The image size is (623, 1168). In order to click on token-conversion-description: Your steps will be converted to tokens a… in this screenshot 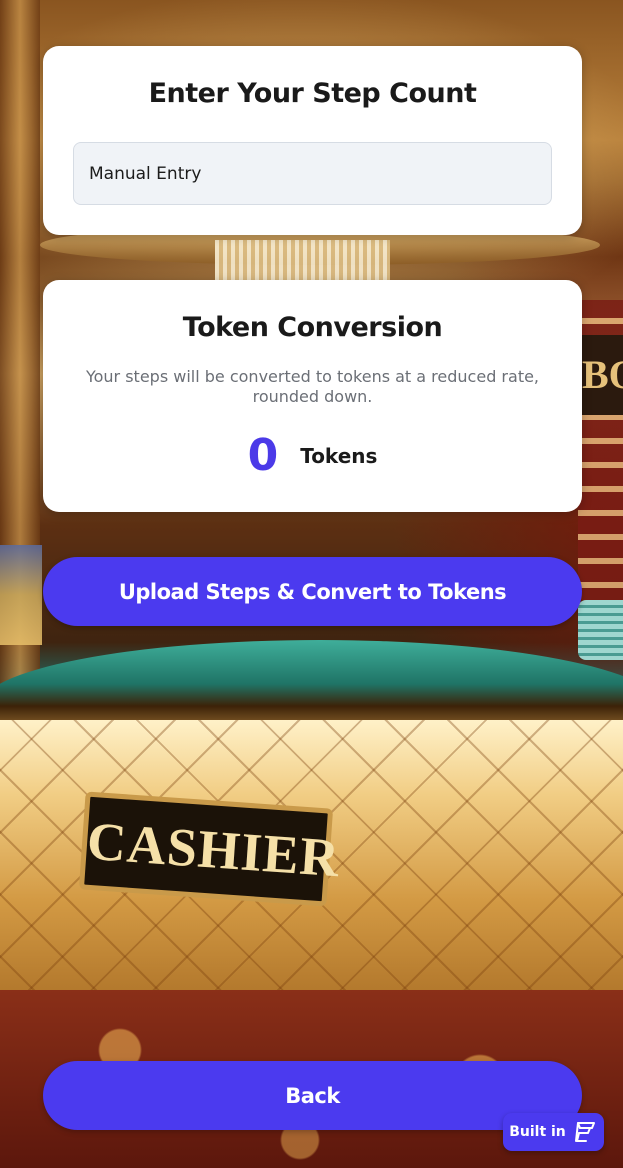, I will do `click(312, 386)`.